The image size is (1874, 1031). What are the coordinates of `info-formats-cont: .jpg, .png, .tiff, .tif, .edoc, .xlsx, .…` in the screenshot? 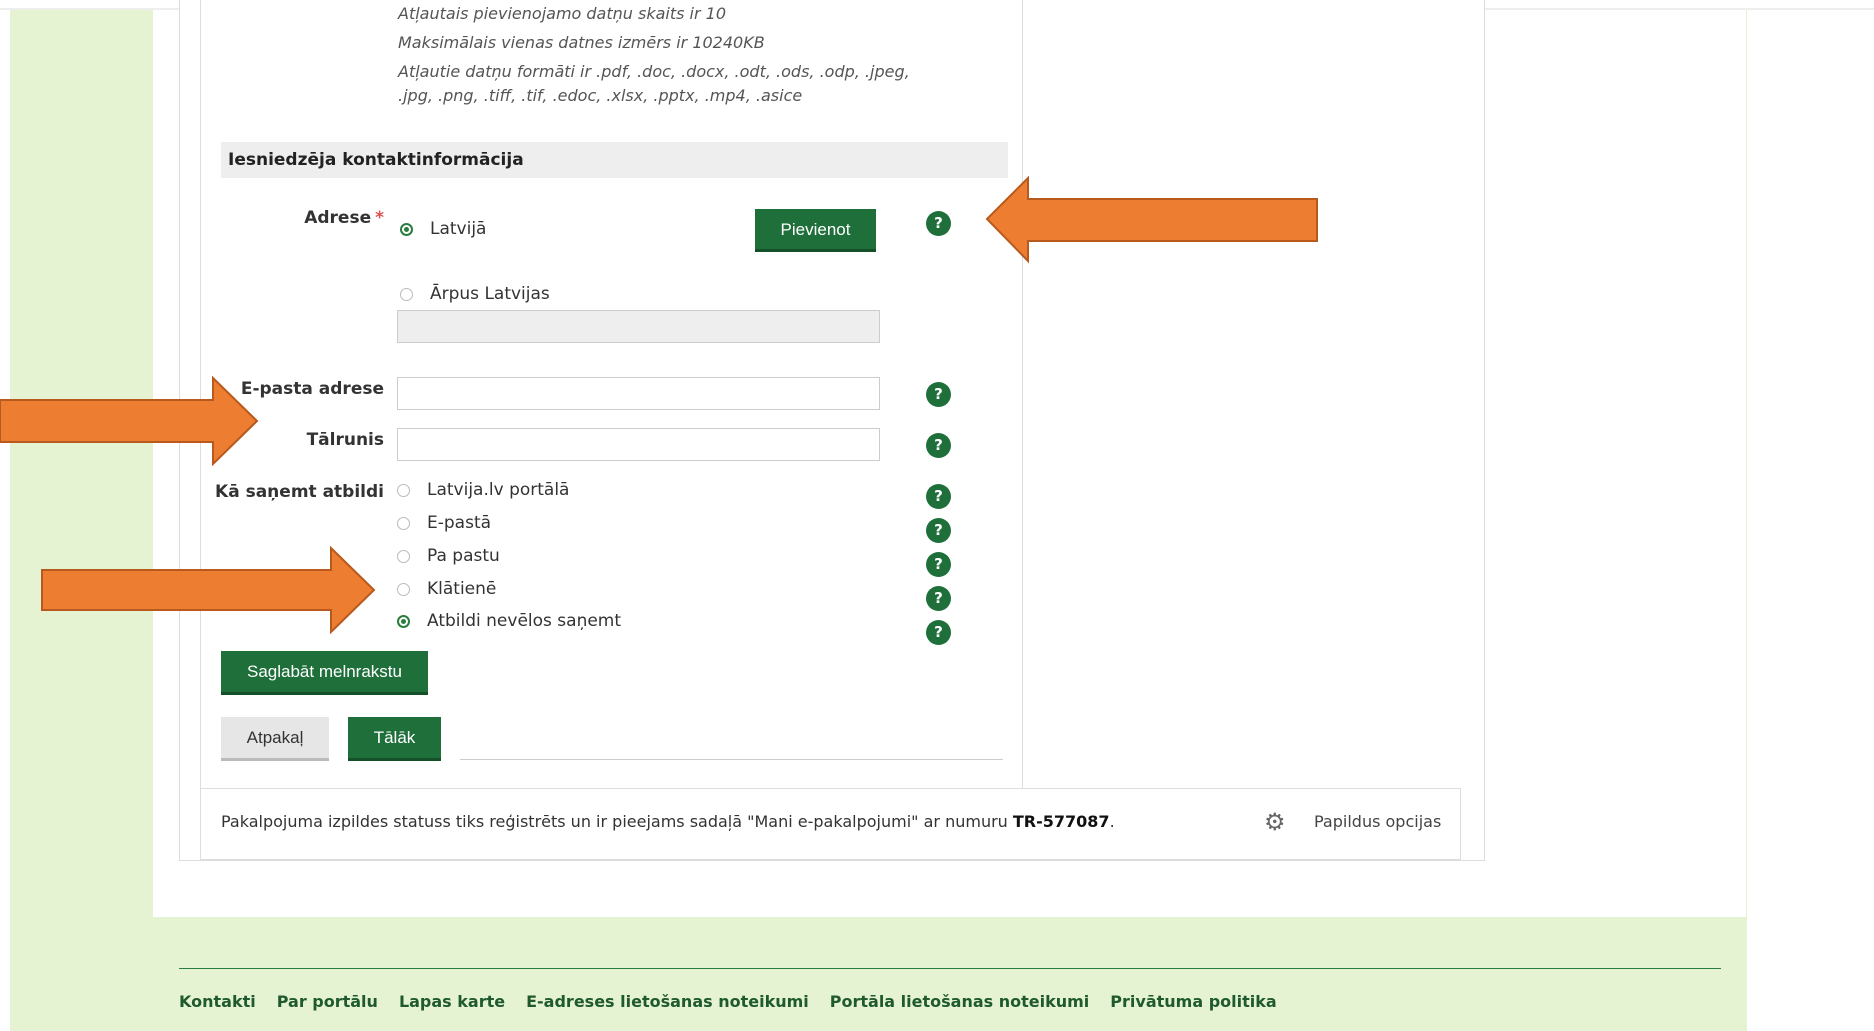 It's located at (600, 95).